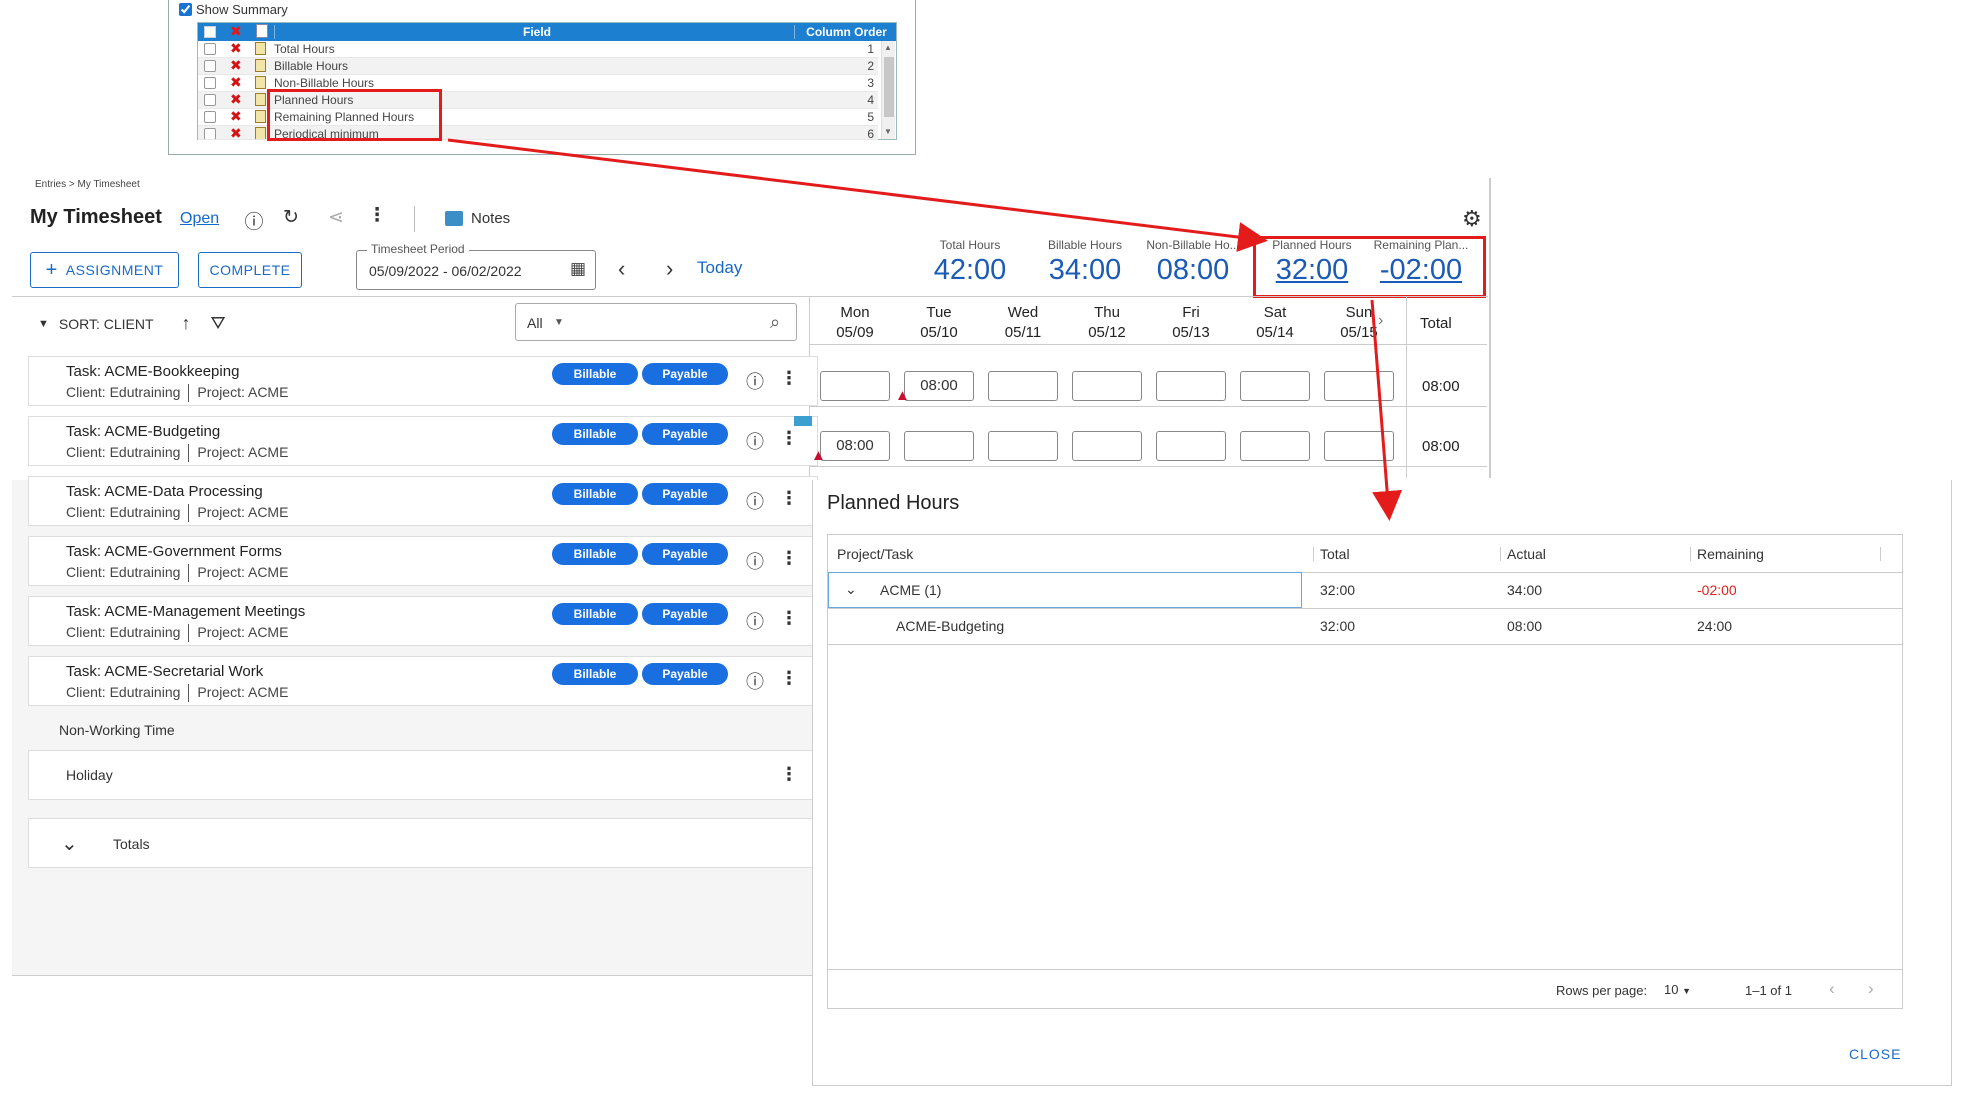 This screenshot has height=1101, width=1966. Describe the element at coordinates (889, 87) in the screenshot. I see `scroll-thumb` at that location.